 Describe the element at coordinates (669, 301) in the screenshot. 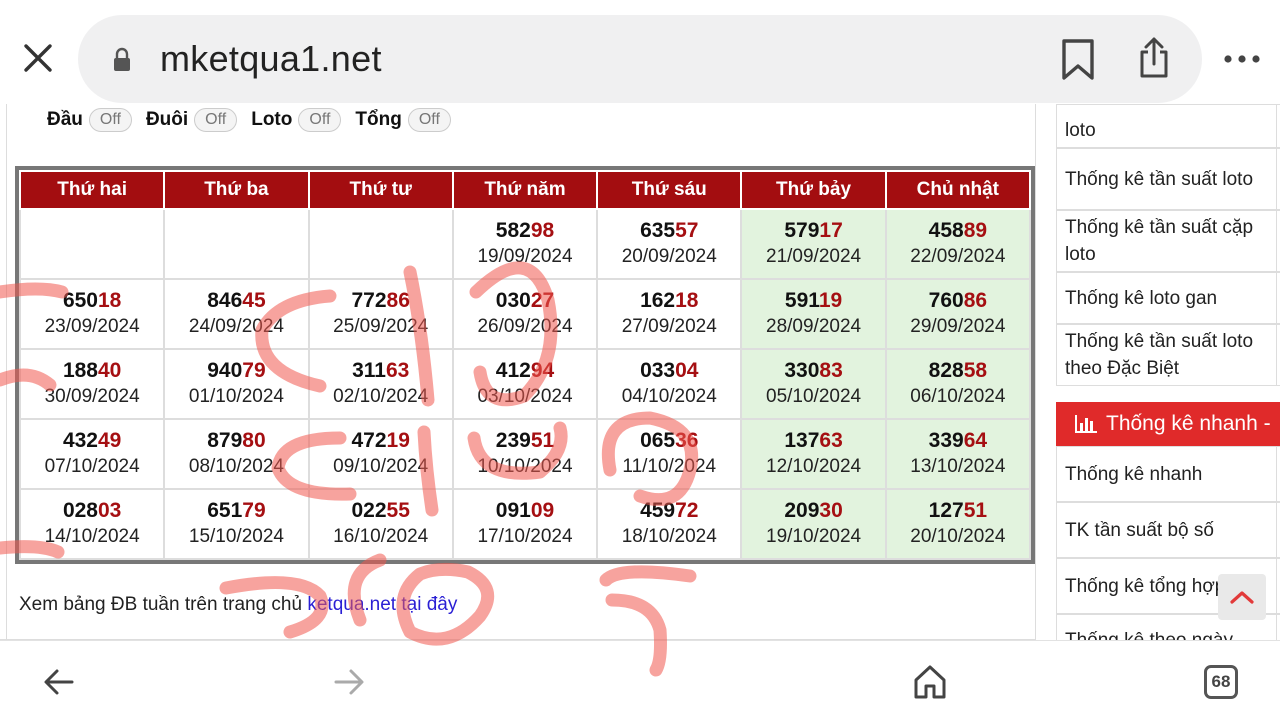

I see `result-number: 16218` at that location.